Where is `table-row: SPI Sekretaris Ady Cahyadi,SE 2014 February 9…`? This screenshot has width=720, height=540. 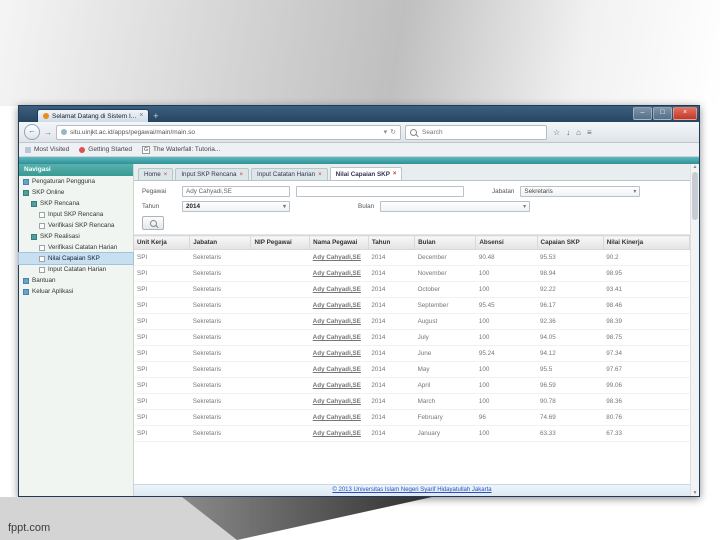 table-row: SPI Sekretaris Ady Cahyadi,SE 2014 February 9… is located at coordinates (412, 417).